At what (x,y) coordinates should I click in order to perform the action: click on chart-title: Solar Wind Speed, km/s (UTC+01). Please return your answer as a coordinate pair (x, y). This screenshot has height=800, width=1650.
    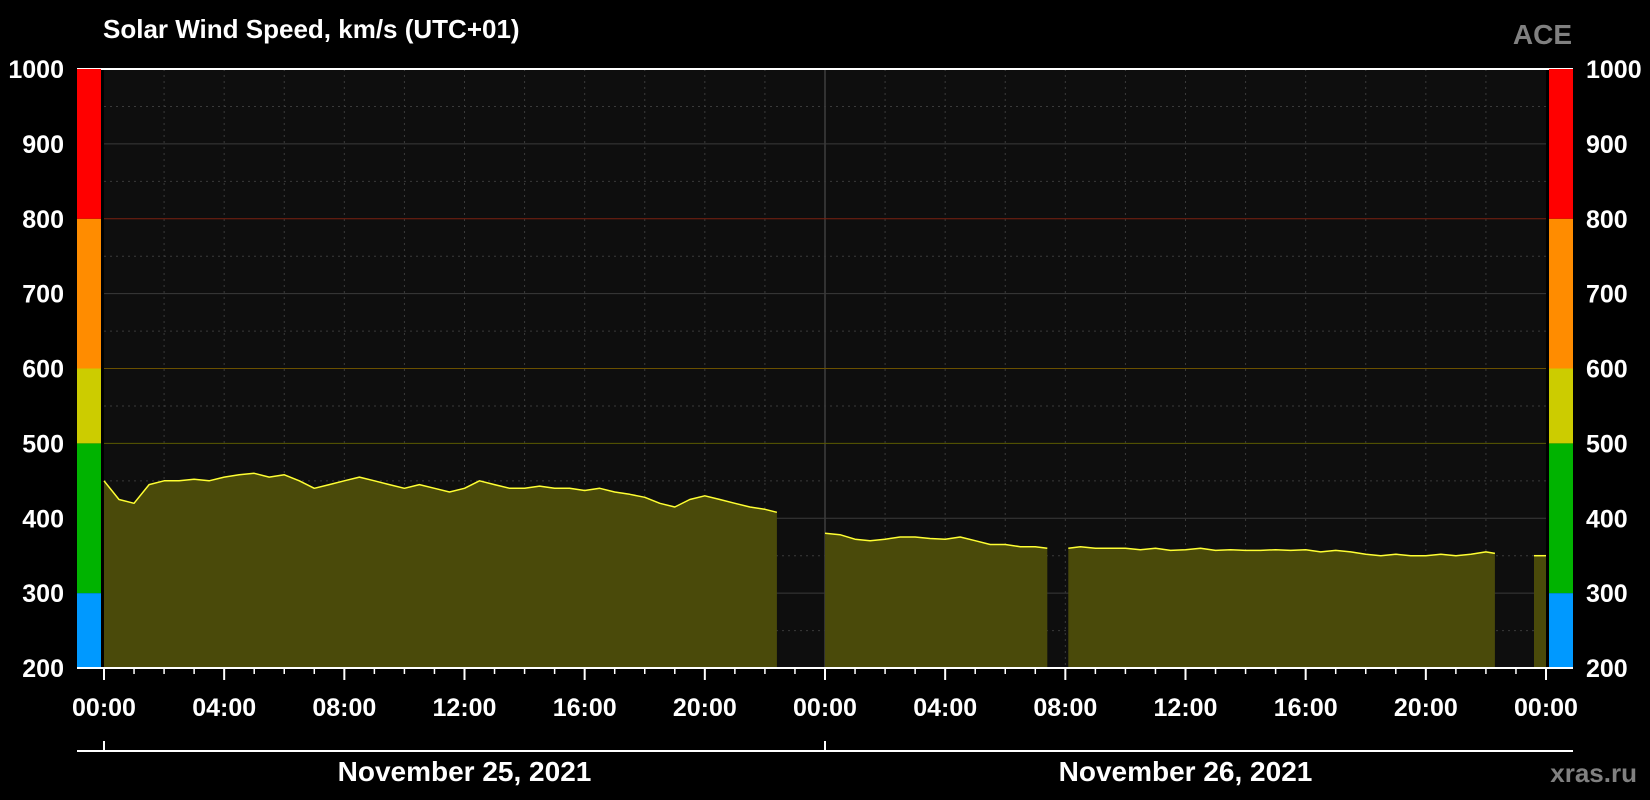
    Looking at the image, I should click on (311, 29).